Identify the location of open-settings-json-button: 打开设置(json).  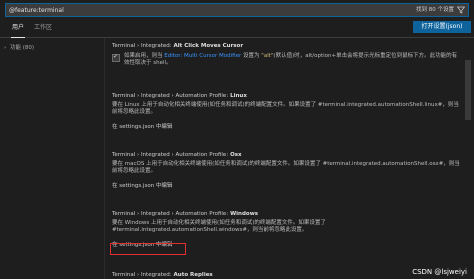
(442, 27).